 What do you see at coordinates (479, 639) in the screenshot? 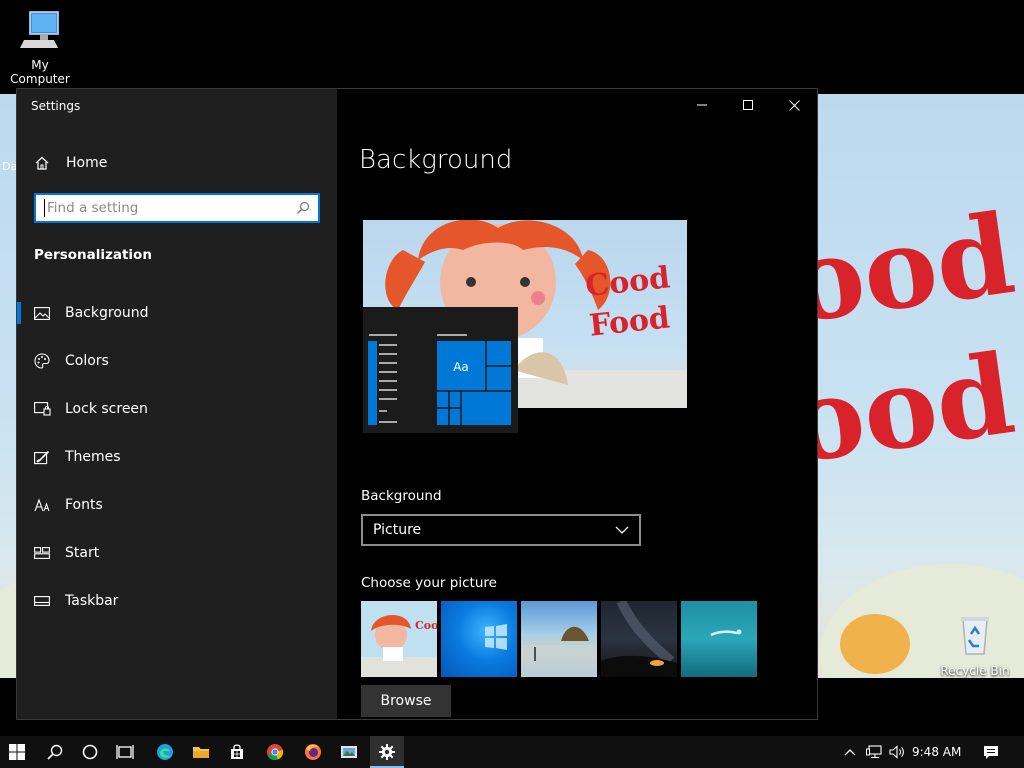
I see `thumb-windows` at bounding box center [479, 639].